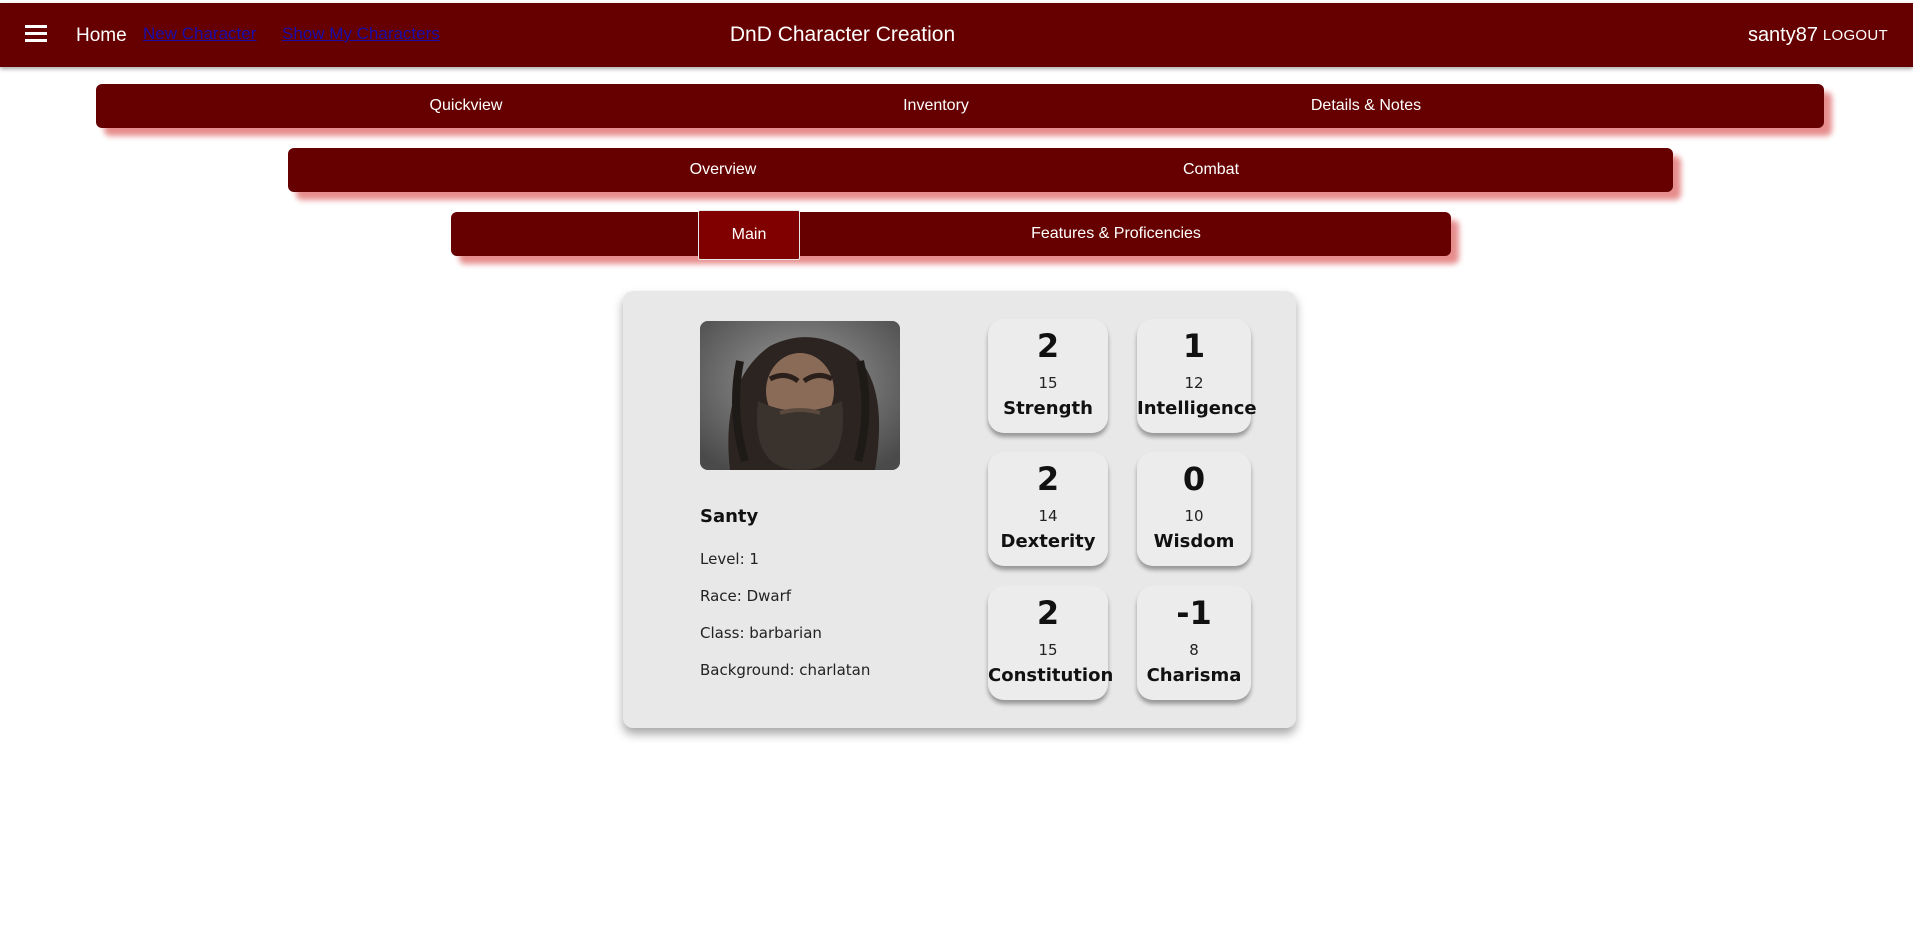 This screenshot has height=938, width=1913. What do you see at coordinates (761, 633) in the screenshot?
I see `character-class: Class: barbarian` at bounding box center [761, 633].